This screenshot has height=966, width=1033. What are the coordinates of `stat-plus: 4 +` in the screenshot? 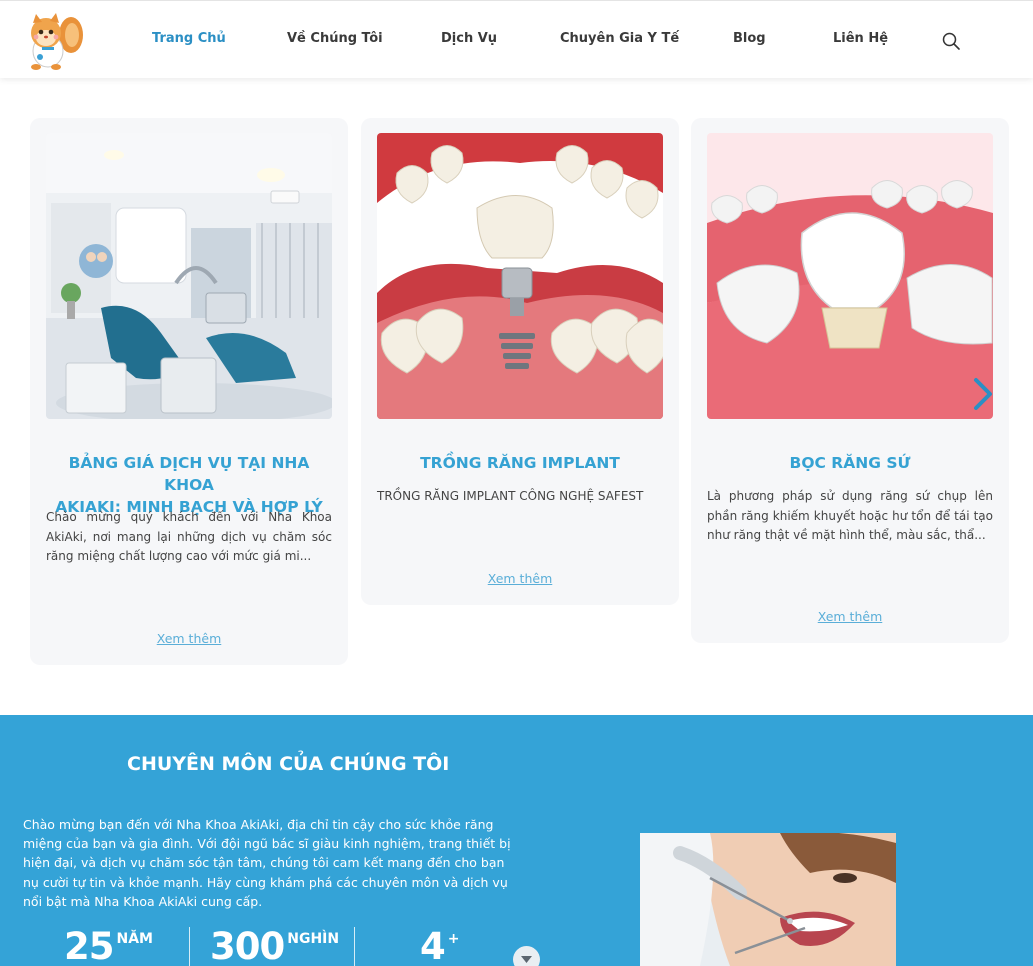 It's located at (439, 945).